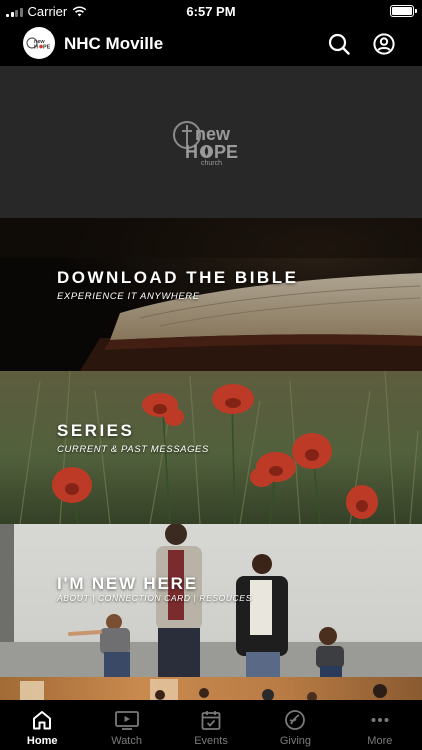 This screenshot has width=422, height=750. I want to click on new-here-tile-title: I'M NEW HERE, so click(127, 583).